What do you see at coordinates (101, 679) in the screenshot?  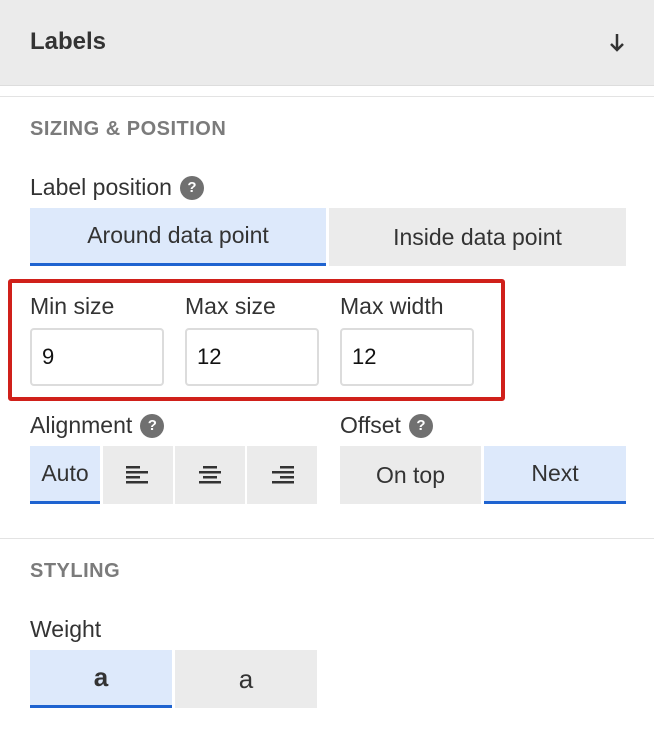 I see `weight-bold-button: a` at bounding box center [101, 679].